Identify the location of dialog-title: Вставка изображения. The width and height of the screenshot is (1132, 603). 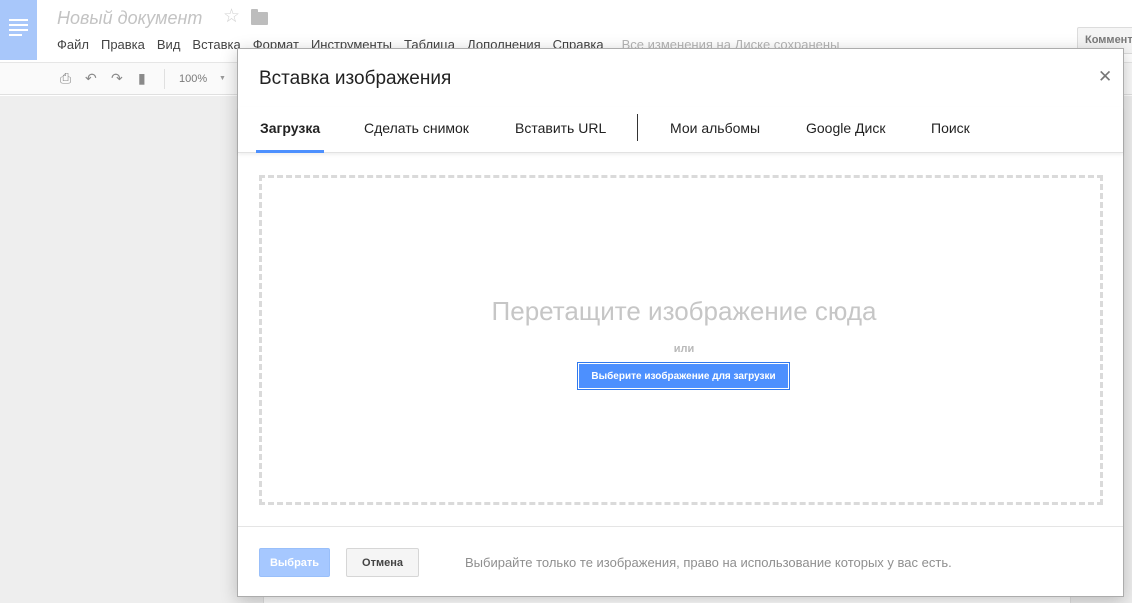
(355, 78).